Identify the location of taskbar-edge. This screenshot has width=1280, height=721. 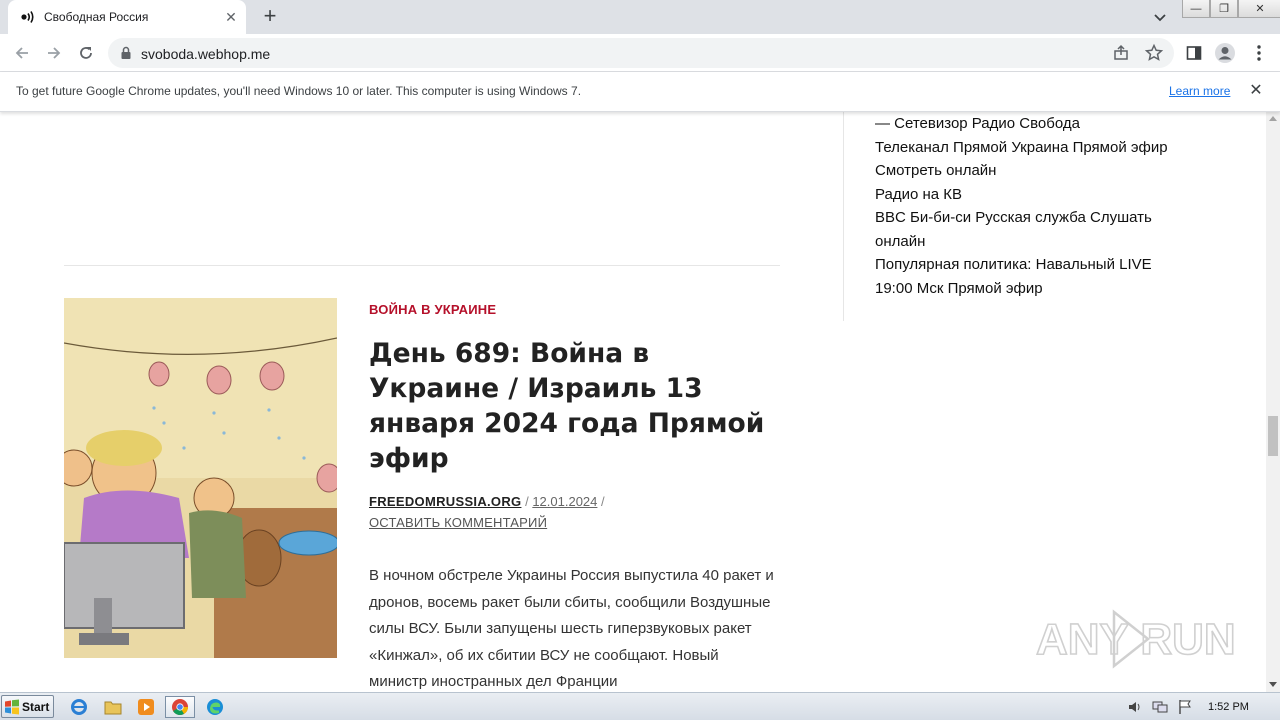
(215, 707).